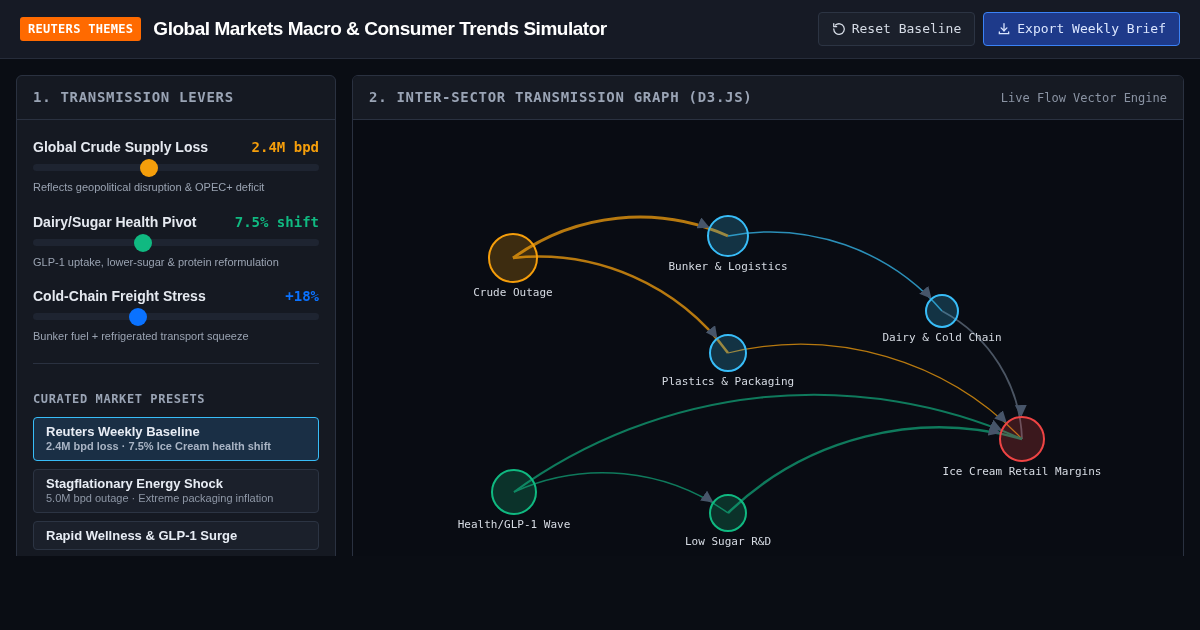 This screenshot has width=1200, height=630. I want to click on panel-title: 1. TRANSMISSION LEVERS, so click(133, 97).